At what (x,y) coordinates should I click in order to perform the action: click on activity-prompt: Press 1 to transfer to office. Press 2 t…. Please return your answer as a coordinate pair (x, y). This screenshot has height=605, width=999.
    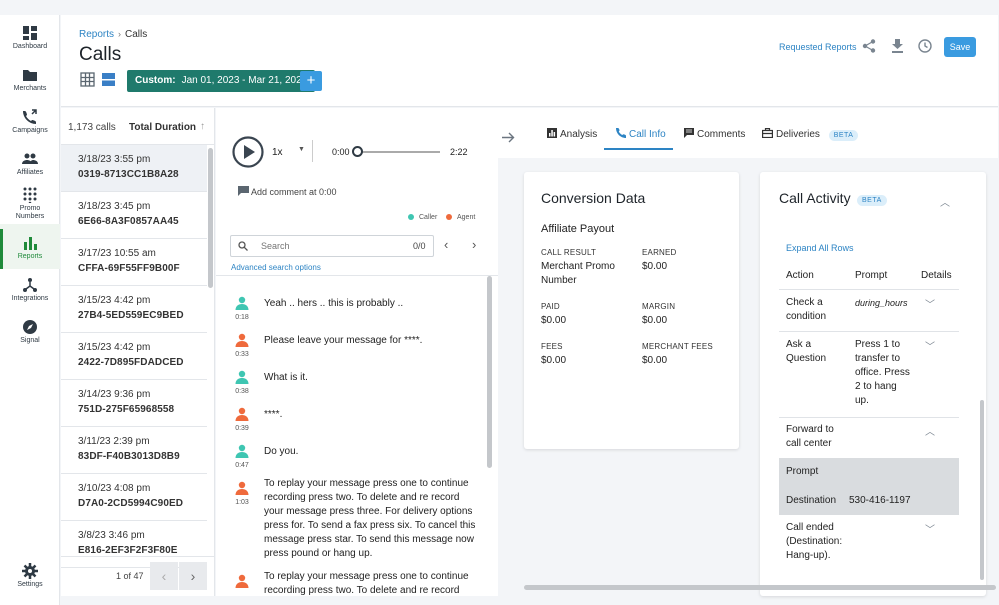
    Looking at the image, I should click on (882, 372).